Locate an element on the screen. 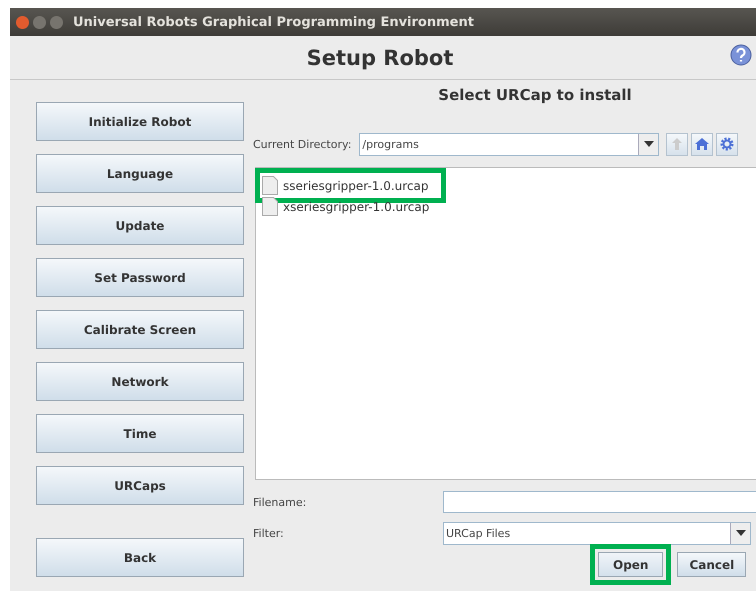  file-row: xseriesgripper-1.0.urcap is located at coordinates (351, 206).